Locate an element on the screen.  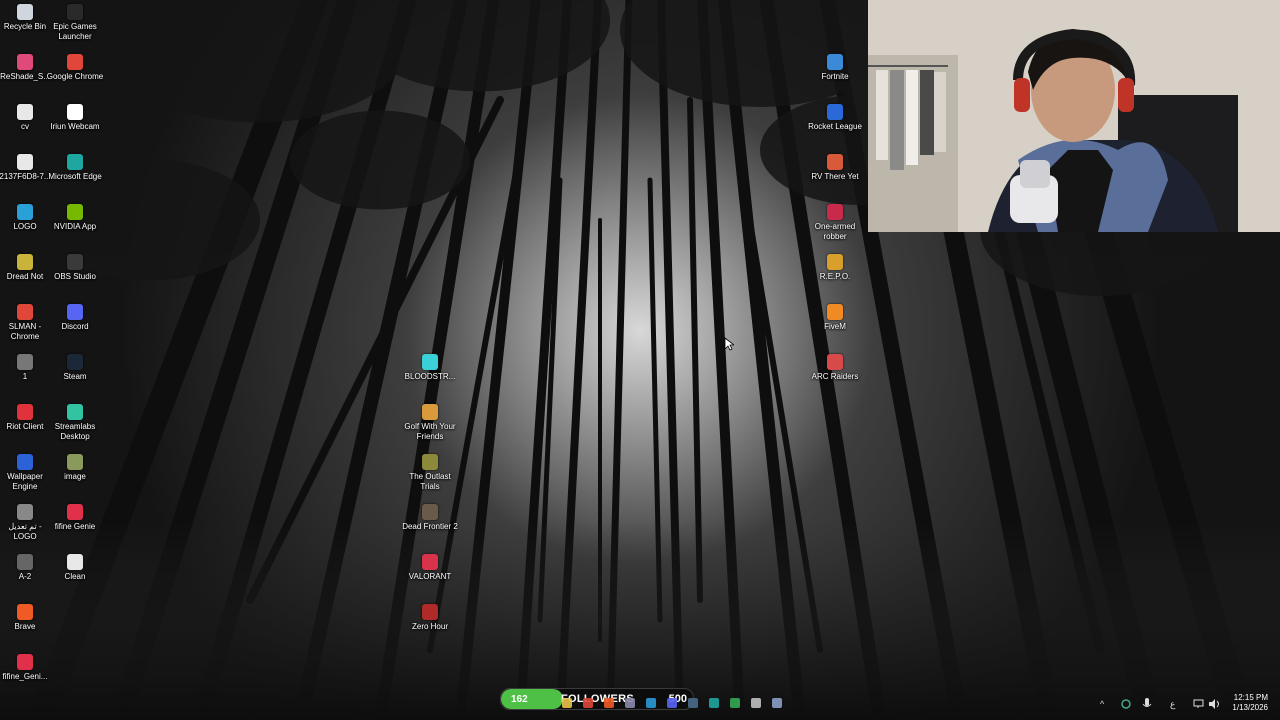
desktop-icon-fivem: FiveM is located at coordinates (835, 318).